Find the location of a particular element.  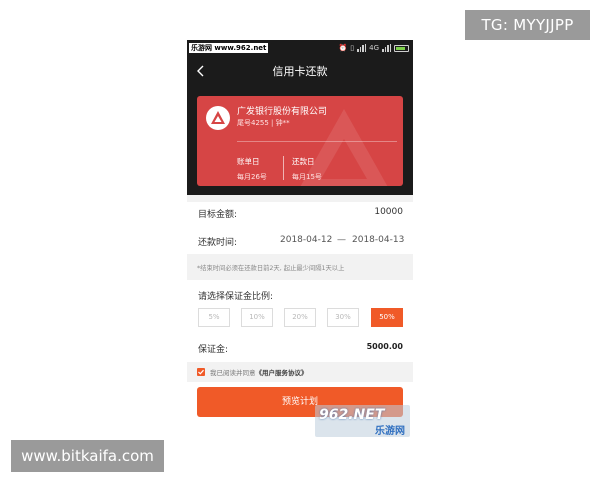

section-gap is located at coordinates (300, 198).